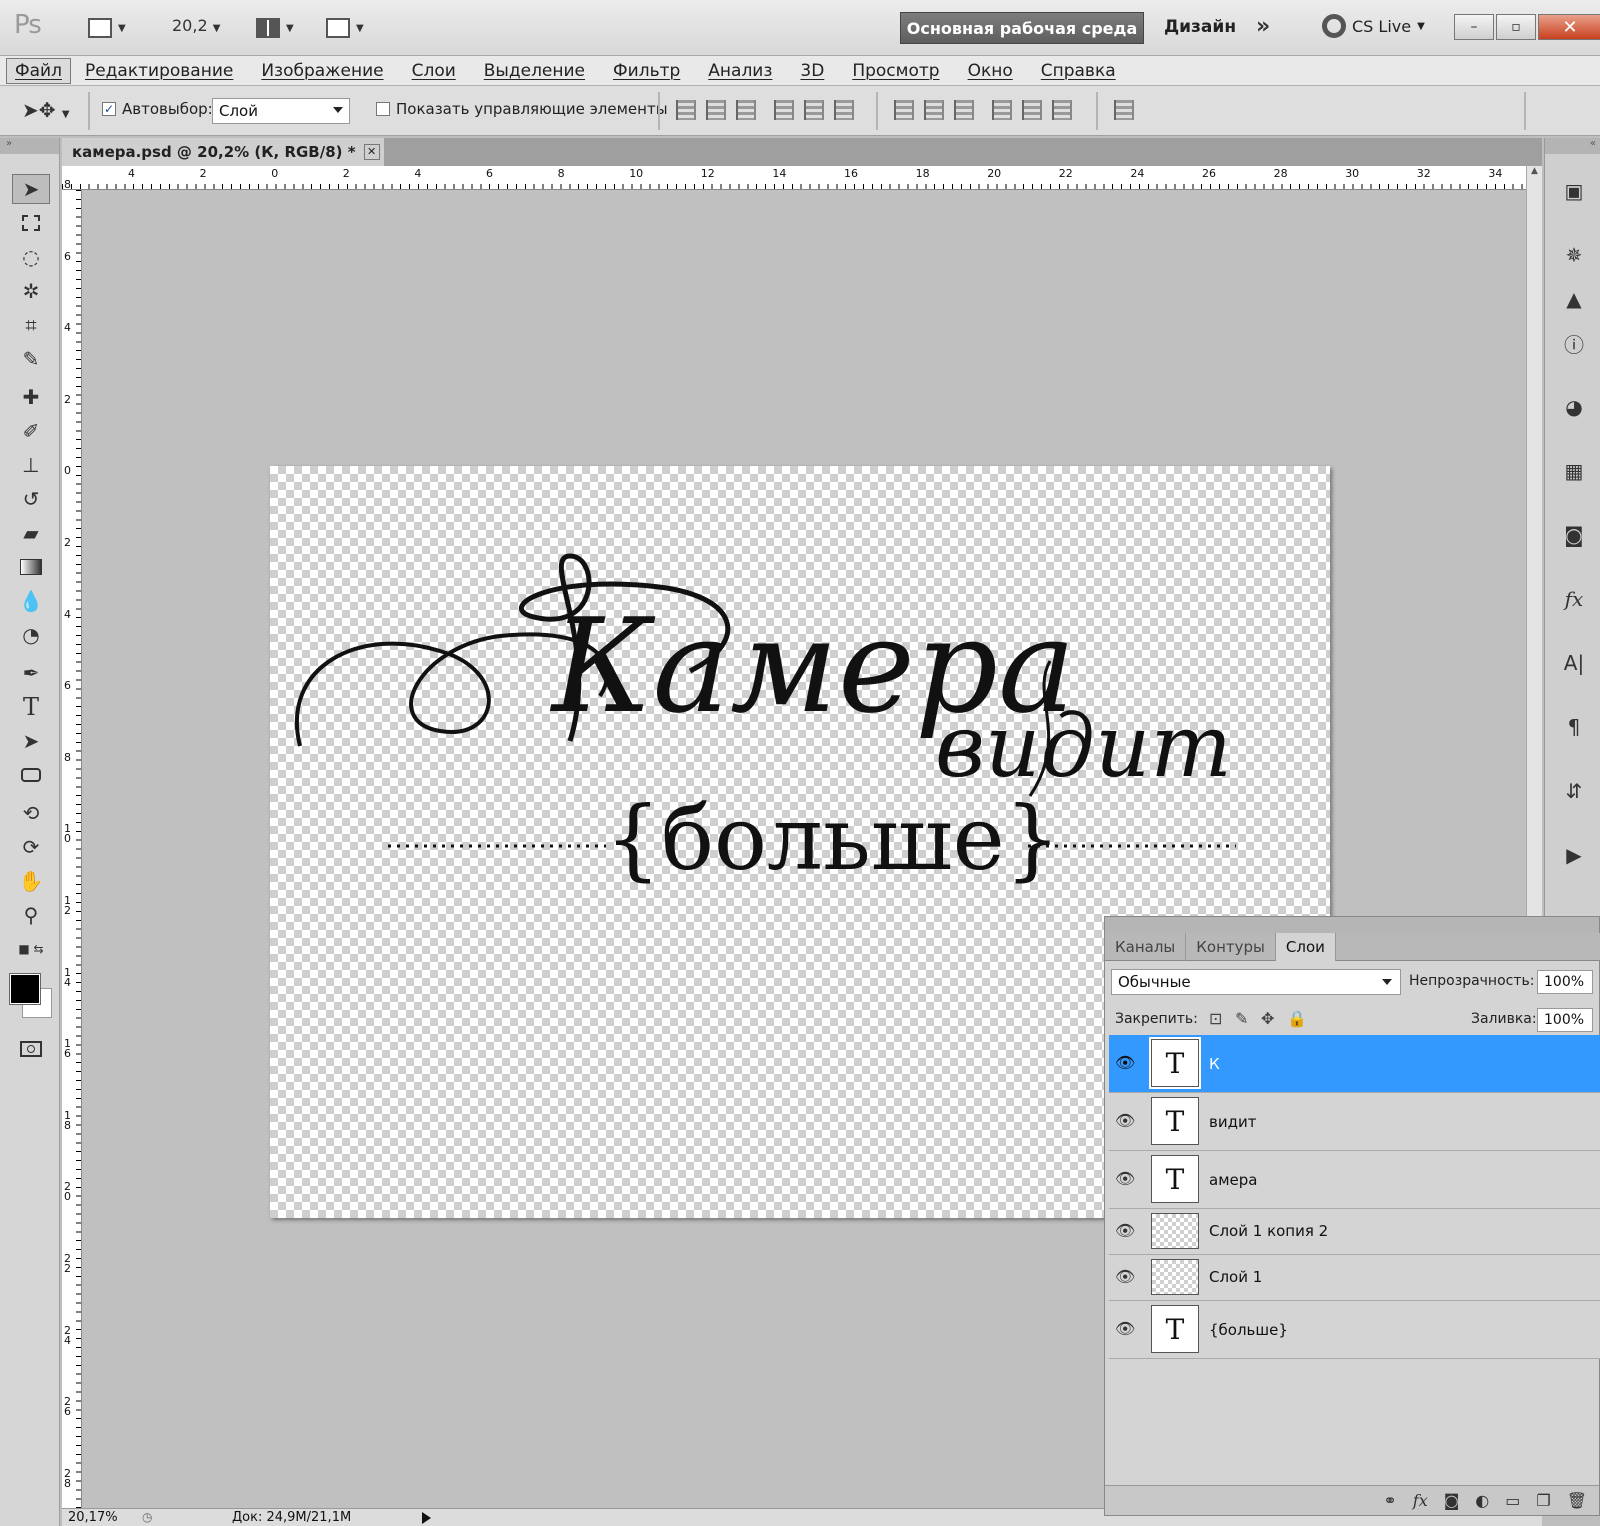  What do you see at coordinates (1574, 343) in the screenshot?
I see `info-icon: ⓘ` at bounding box center [1574, 343].